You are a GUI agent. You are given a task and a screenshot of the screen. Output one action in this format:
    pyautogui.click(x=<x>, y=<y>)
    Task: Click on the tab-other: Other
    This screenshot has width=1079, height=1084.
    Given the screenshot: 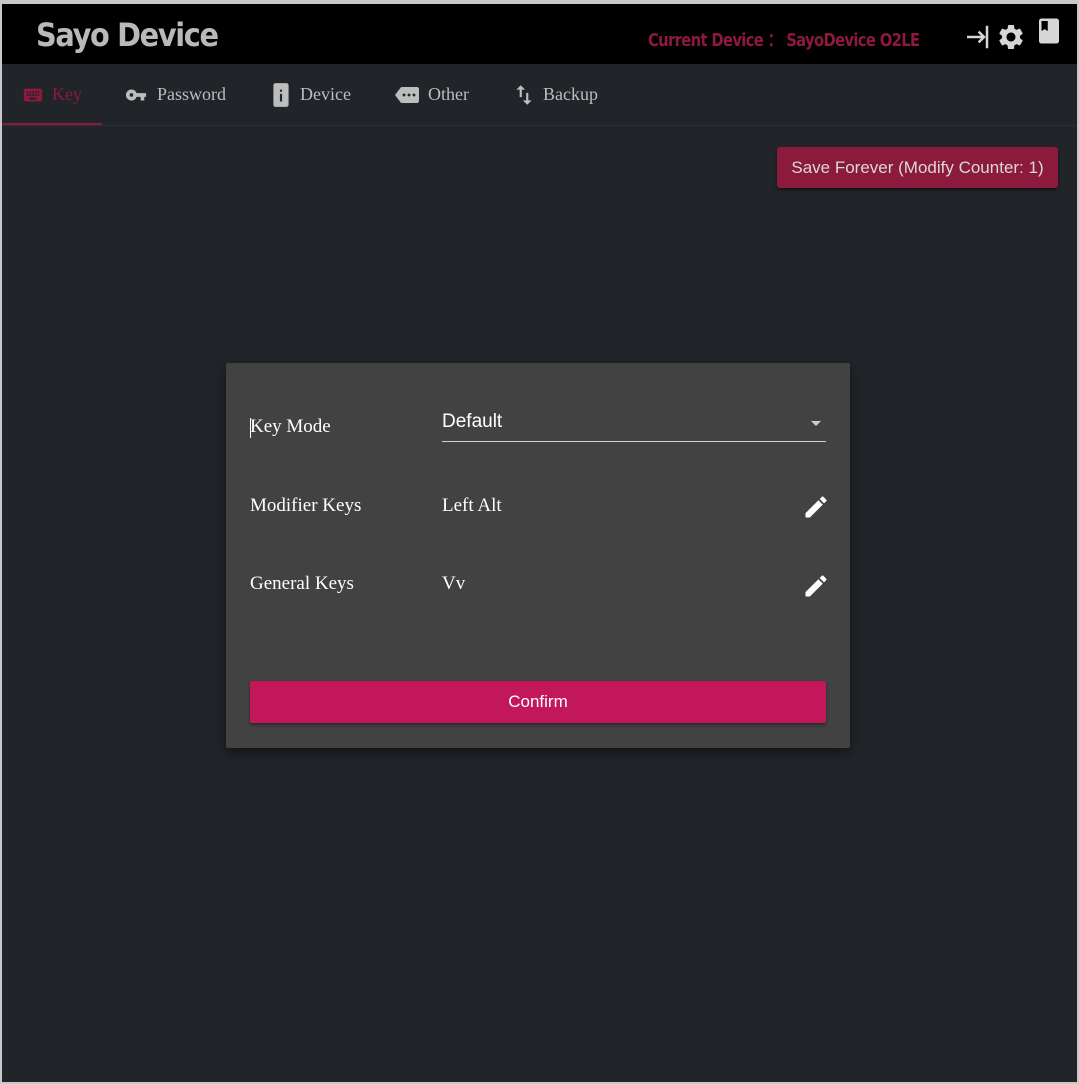 What is the action you would take?
    pyautogui.click(x=430, y=94)
    